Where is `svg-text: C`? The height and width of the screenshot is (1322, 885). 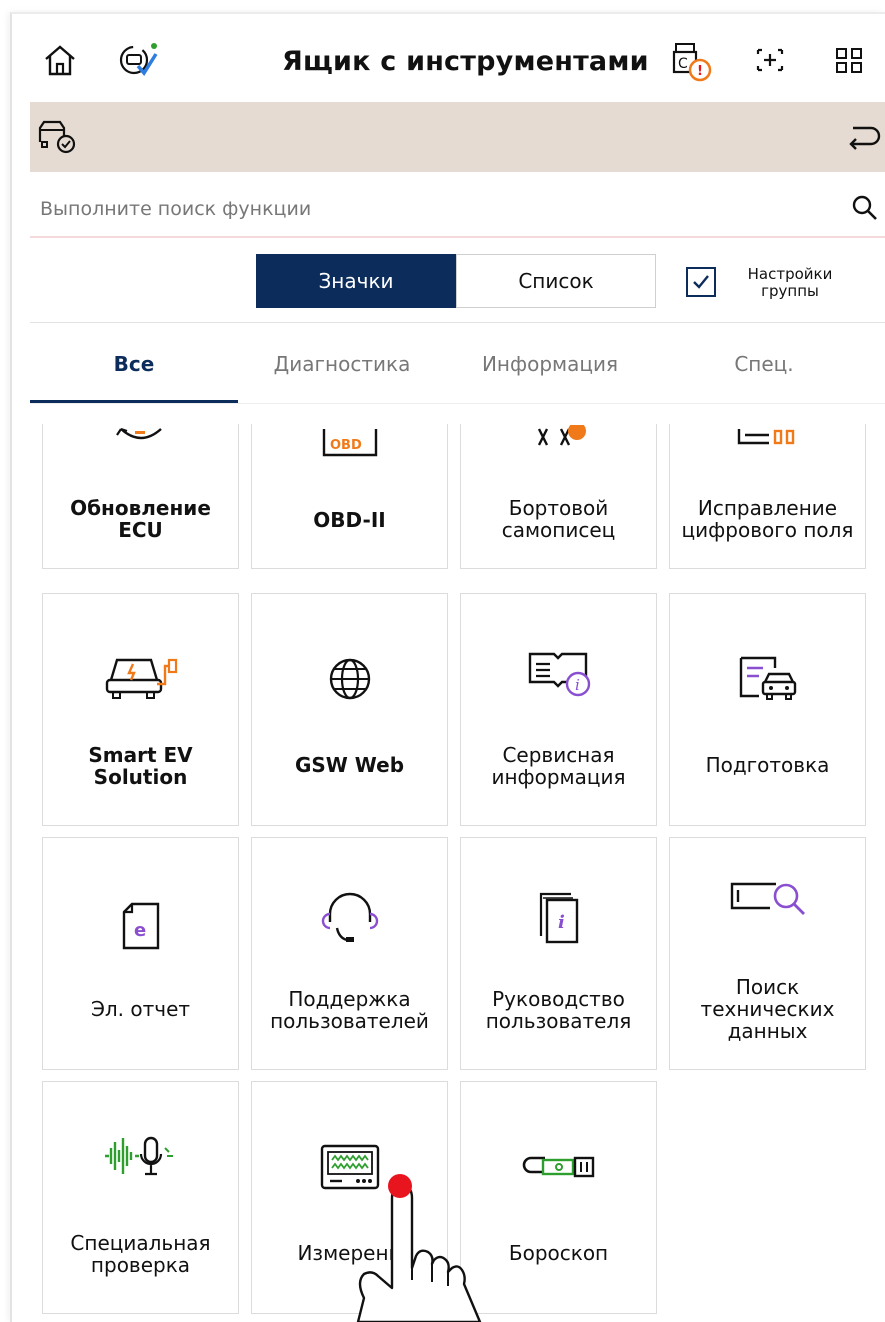 svg-text: C is located at coordinates (683, 64).